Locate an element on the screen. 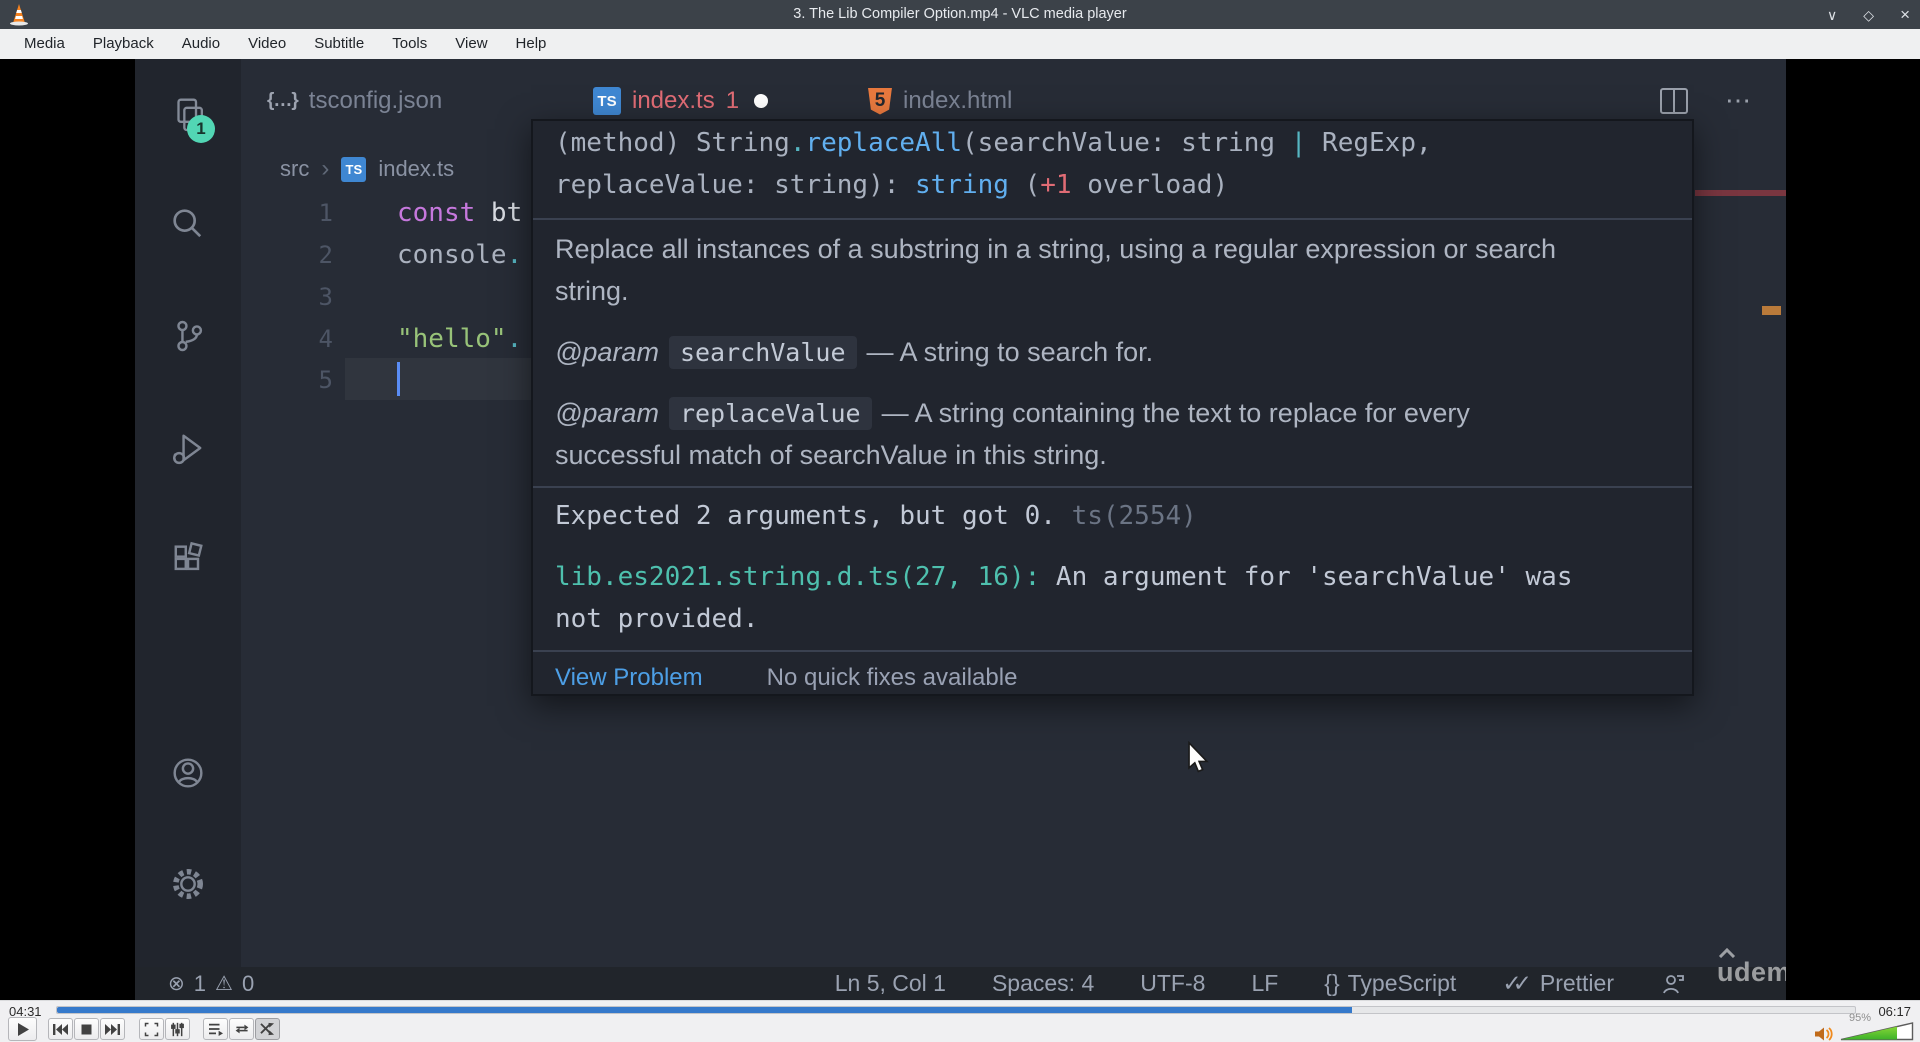  menu-view: View is located at coordinates (471, 44).